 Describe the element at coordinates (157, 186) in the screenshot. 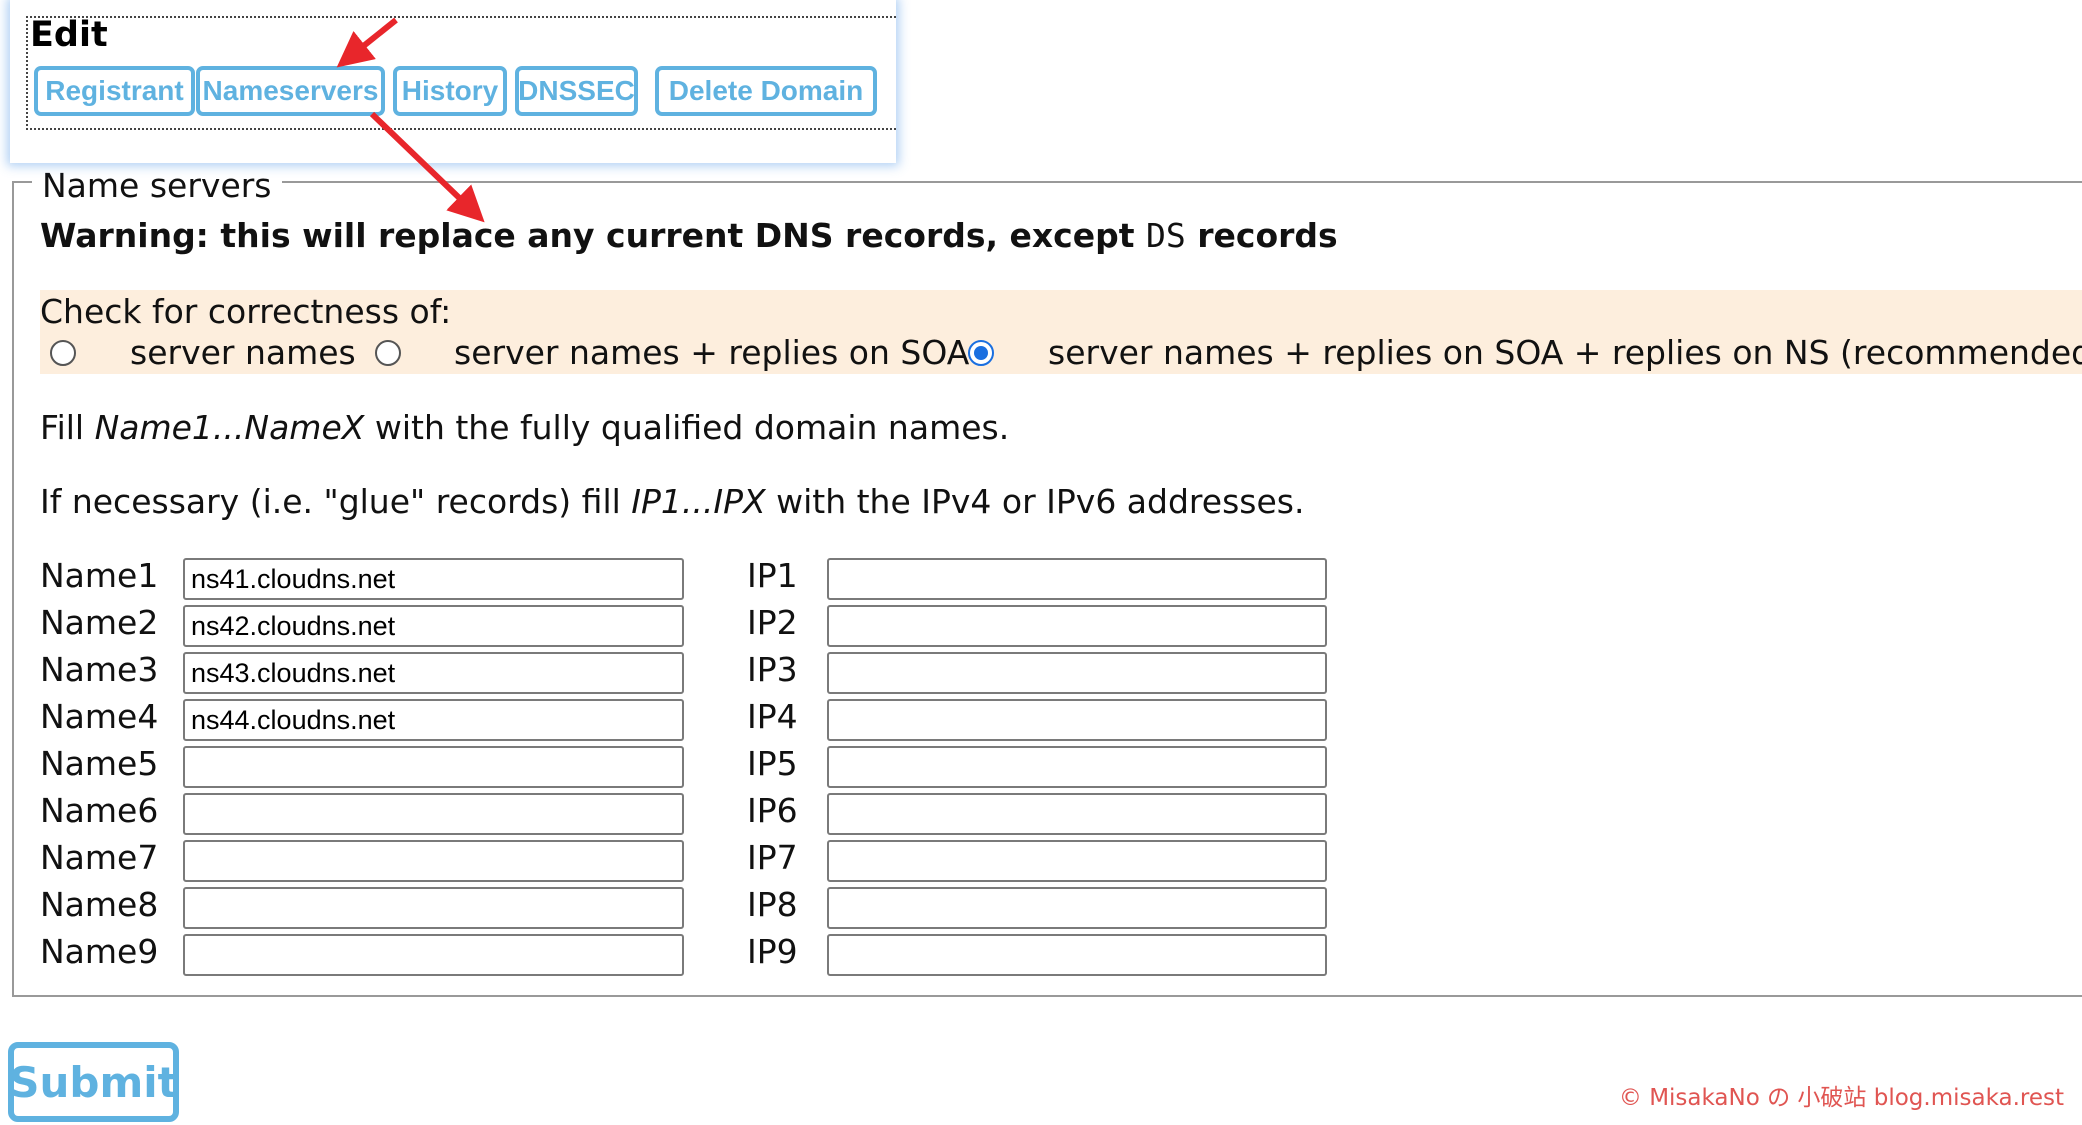

I see `nameservers-legend: Name servers` at that location.